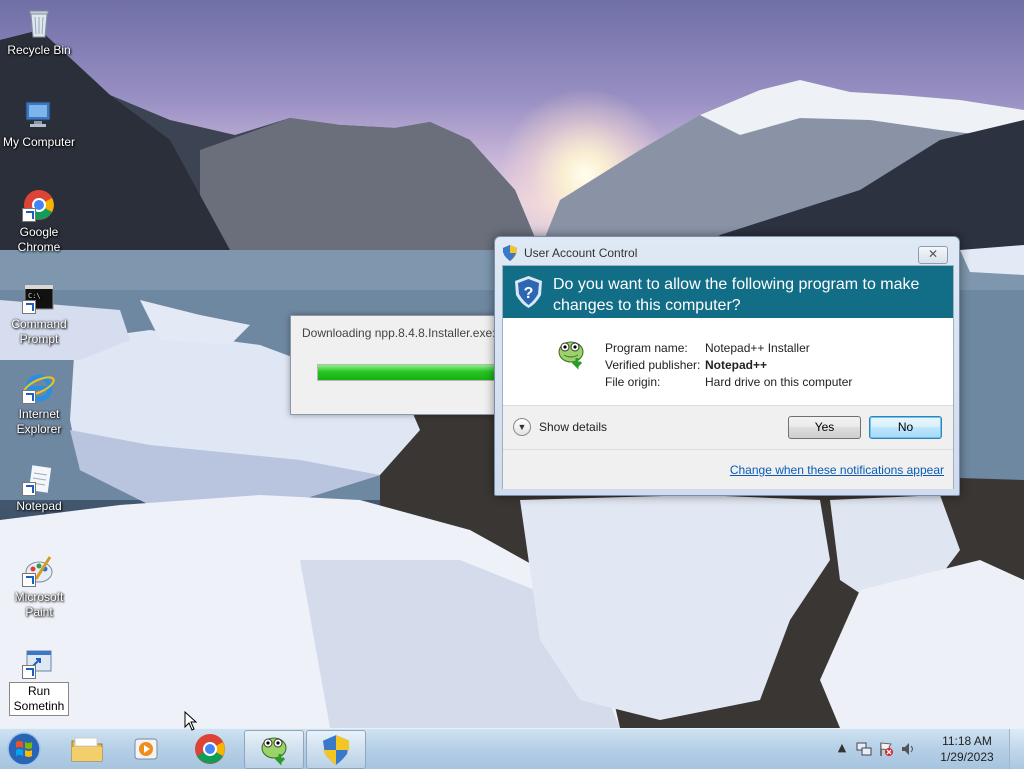  I want to click on computer-icon, so click(39, 115).